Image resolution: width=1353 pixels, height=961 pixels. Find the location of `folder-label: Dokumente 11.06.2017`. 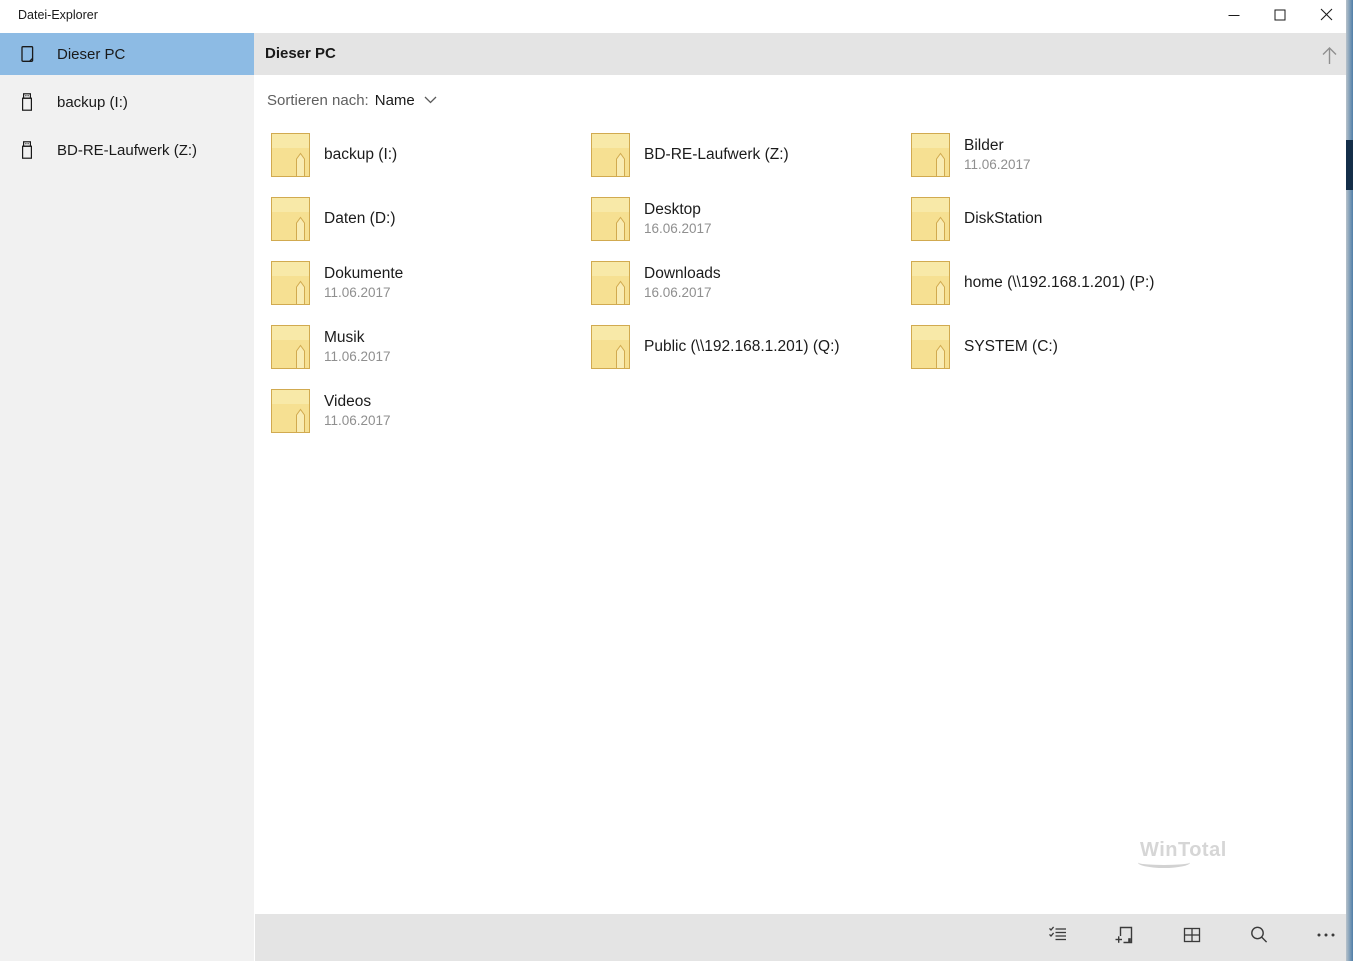

folder-label: Dokumente 11.06.2017 is located at coordinates (363, 283).